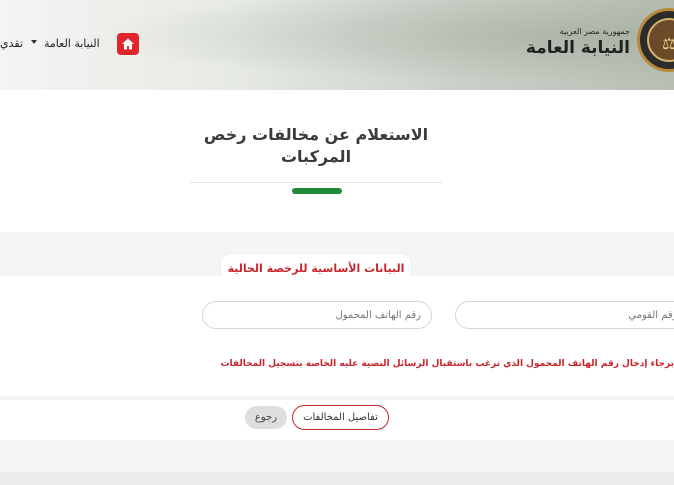 Image resolution: width=674 pixels, height=485 pixels. I want to click on country-name: جمهورية مصر العربية, so click(594, 31).